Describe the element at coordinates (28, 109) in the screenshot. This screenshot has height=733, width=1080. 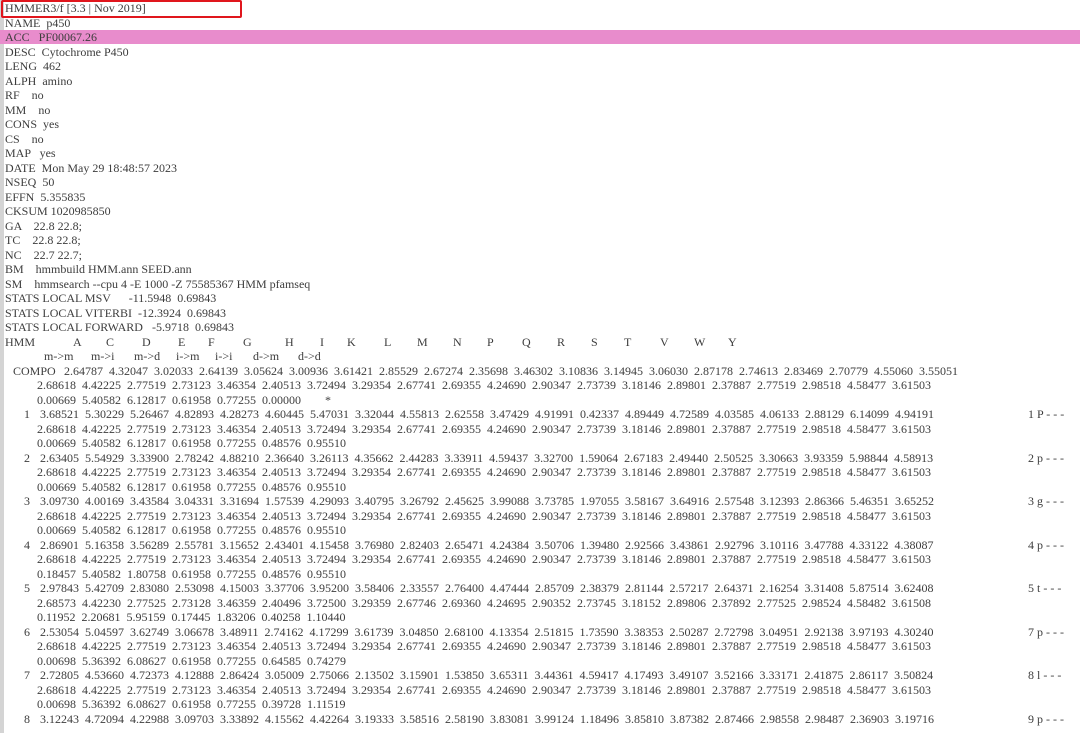
I see `header-field: MM no` at that location.